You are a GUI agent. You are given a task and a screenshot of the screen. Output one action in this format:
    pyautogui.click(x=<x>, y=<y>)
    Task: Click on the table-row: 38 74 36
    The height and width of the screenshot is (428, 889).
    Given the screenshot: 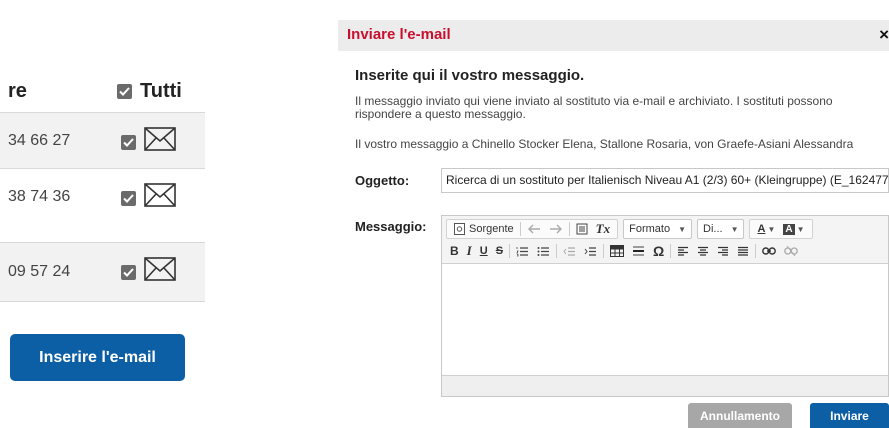 What is the action you would take?
    pyautogui.click(x=102, y=196)
    